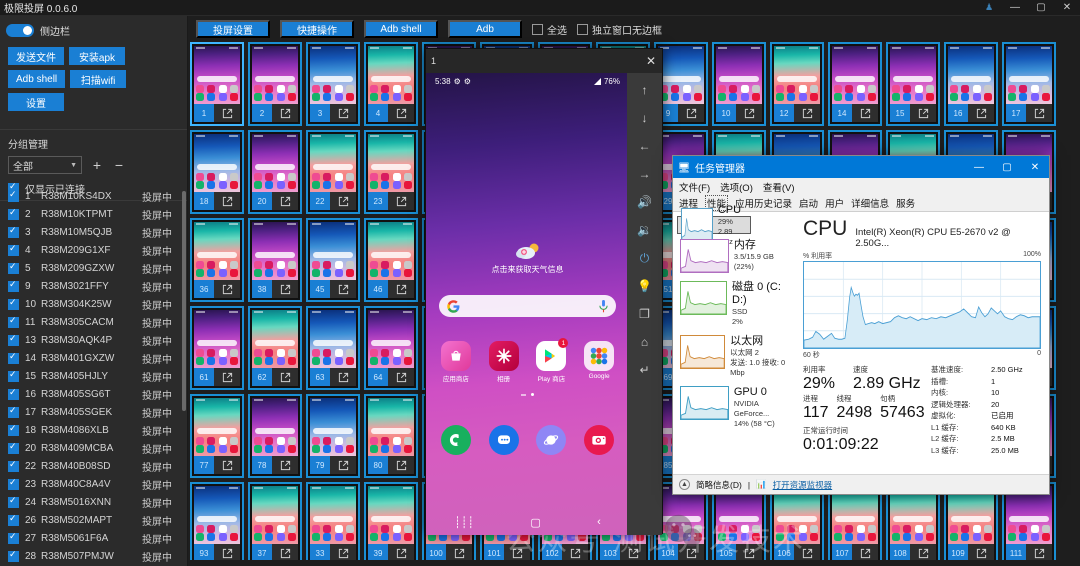 The image size is (1080, 566). Describe the element at coordinates (694, 187) in the screenshot. I see `menu-file: 文件(F)` at that location.